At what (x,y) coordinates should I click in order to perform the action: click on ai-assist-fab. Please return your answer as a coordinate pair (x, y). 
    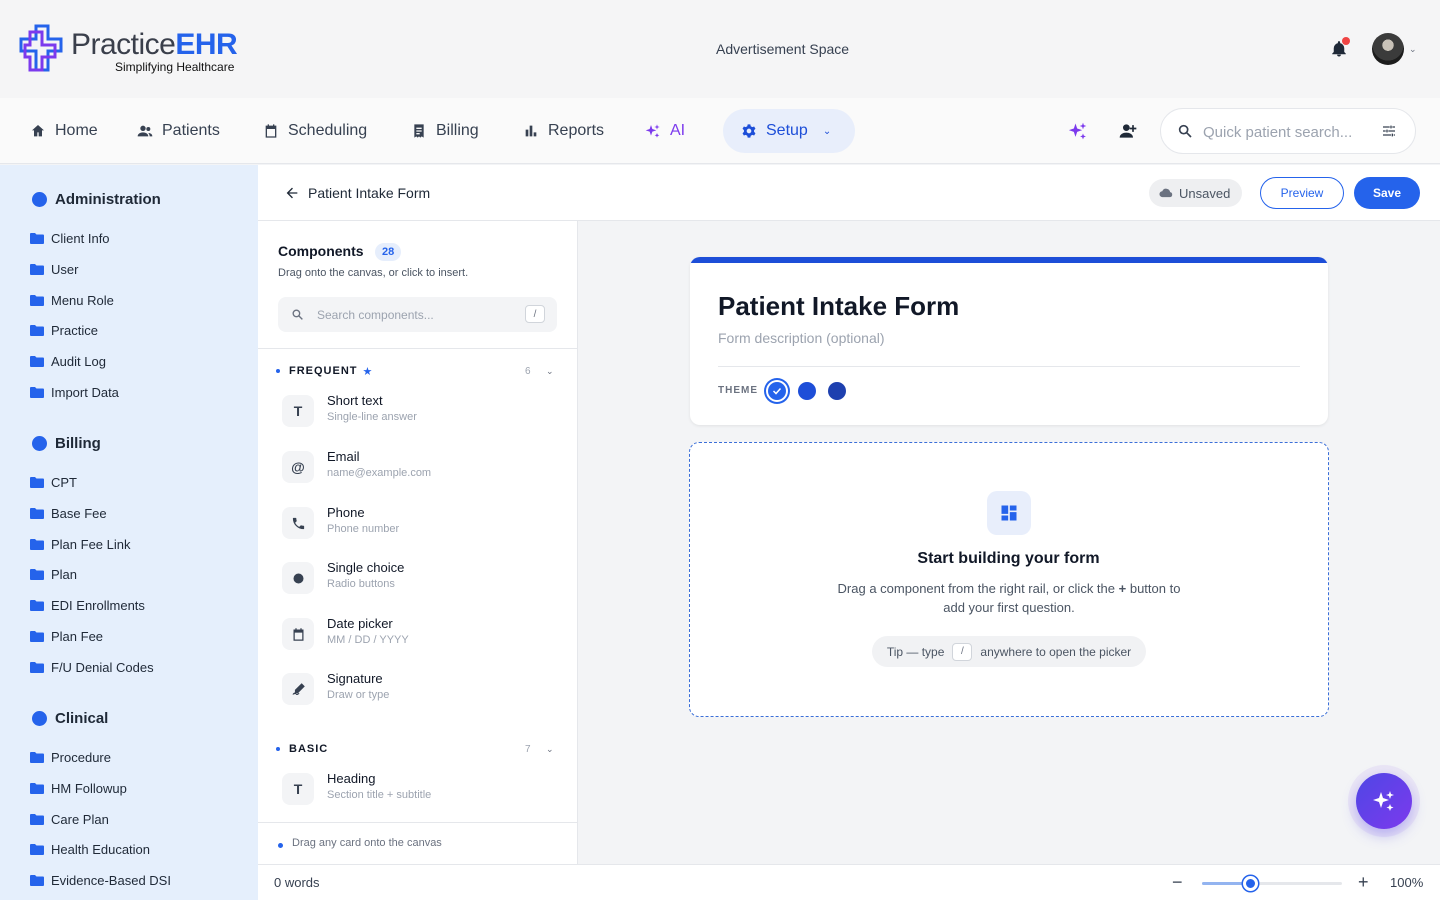
    Looking at the image, I should click on (1384, 801).